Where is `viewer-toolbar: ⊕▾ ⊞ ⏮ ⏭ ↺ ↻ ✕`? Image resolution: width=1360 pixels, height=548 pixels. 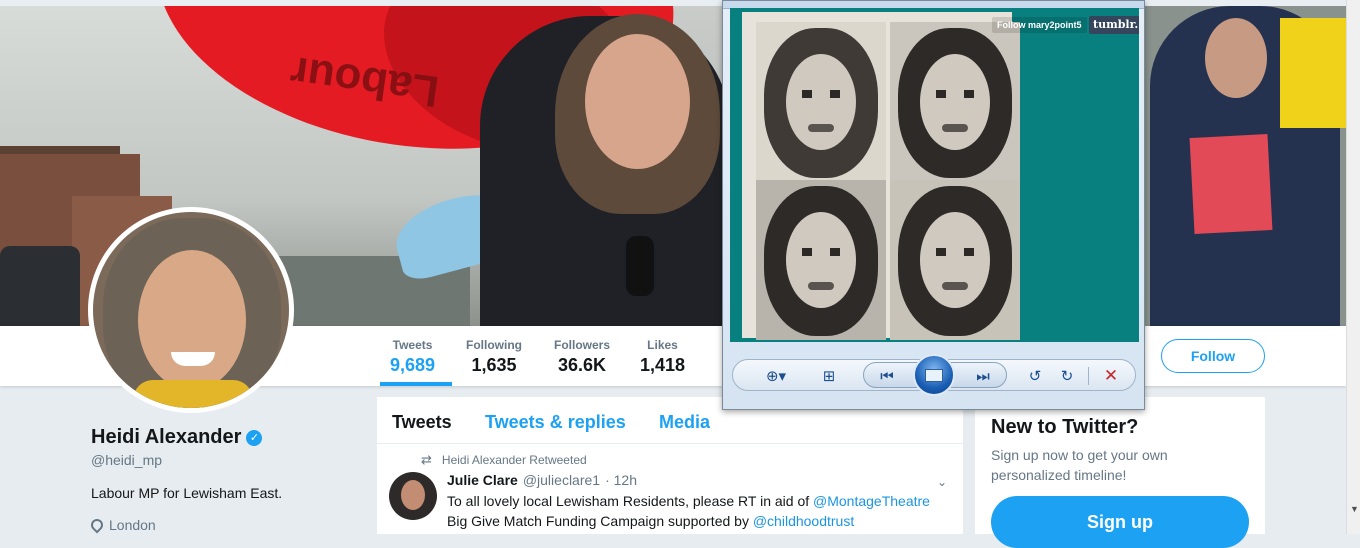
viewer-toolbar: ⊕▾ ⊞ ⏮ ⏭ ↺ ↻ ✕ is located at coordinates (934, 375).